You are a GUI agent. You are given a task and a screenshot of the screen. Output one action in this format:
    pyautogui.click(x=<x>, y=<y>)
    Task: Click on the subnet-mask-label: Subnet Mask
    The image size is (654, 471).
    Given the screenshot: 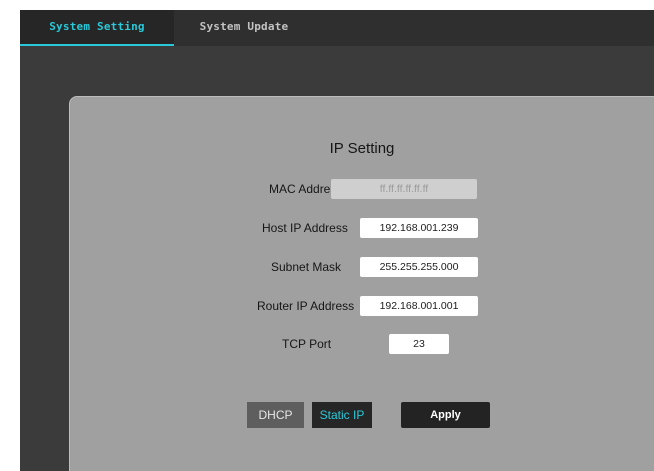 What is the action you would take?
    pyautogui.click(x=306, y=267)
    